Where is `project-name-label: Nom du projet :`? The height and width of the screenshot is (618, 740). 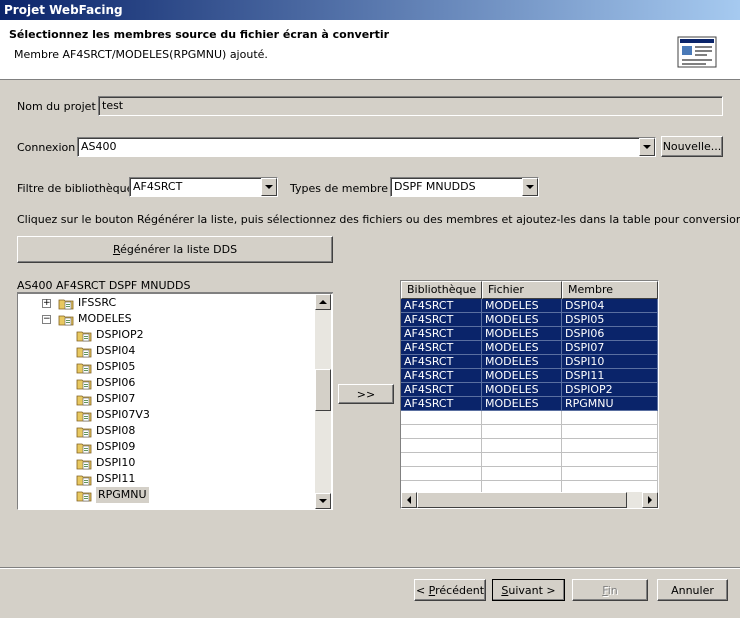
project-name-label: Nom du projet : is located at coordinates (60, 106).